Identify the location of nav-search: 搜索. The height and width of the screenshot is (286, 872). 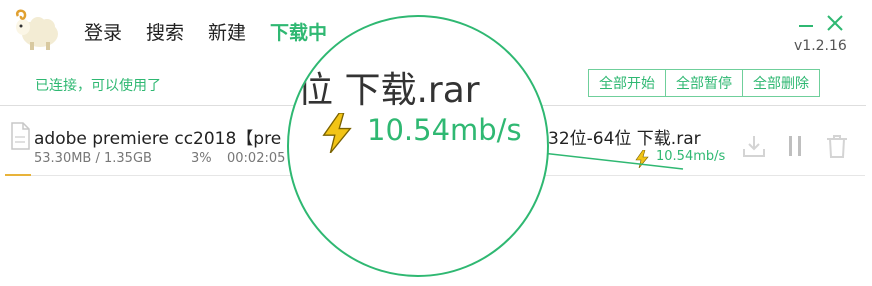
(165, 31).